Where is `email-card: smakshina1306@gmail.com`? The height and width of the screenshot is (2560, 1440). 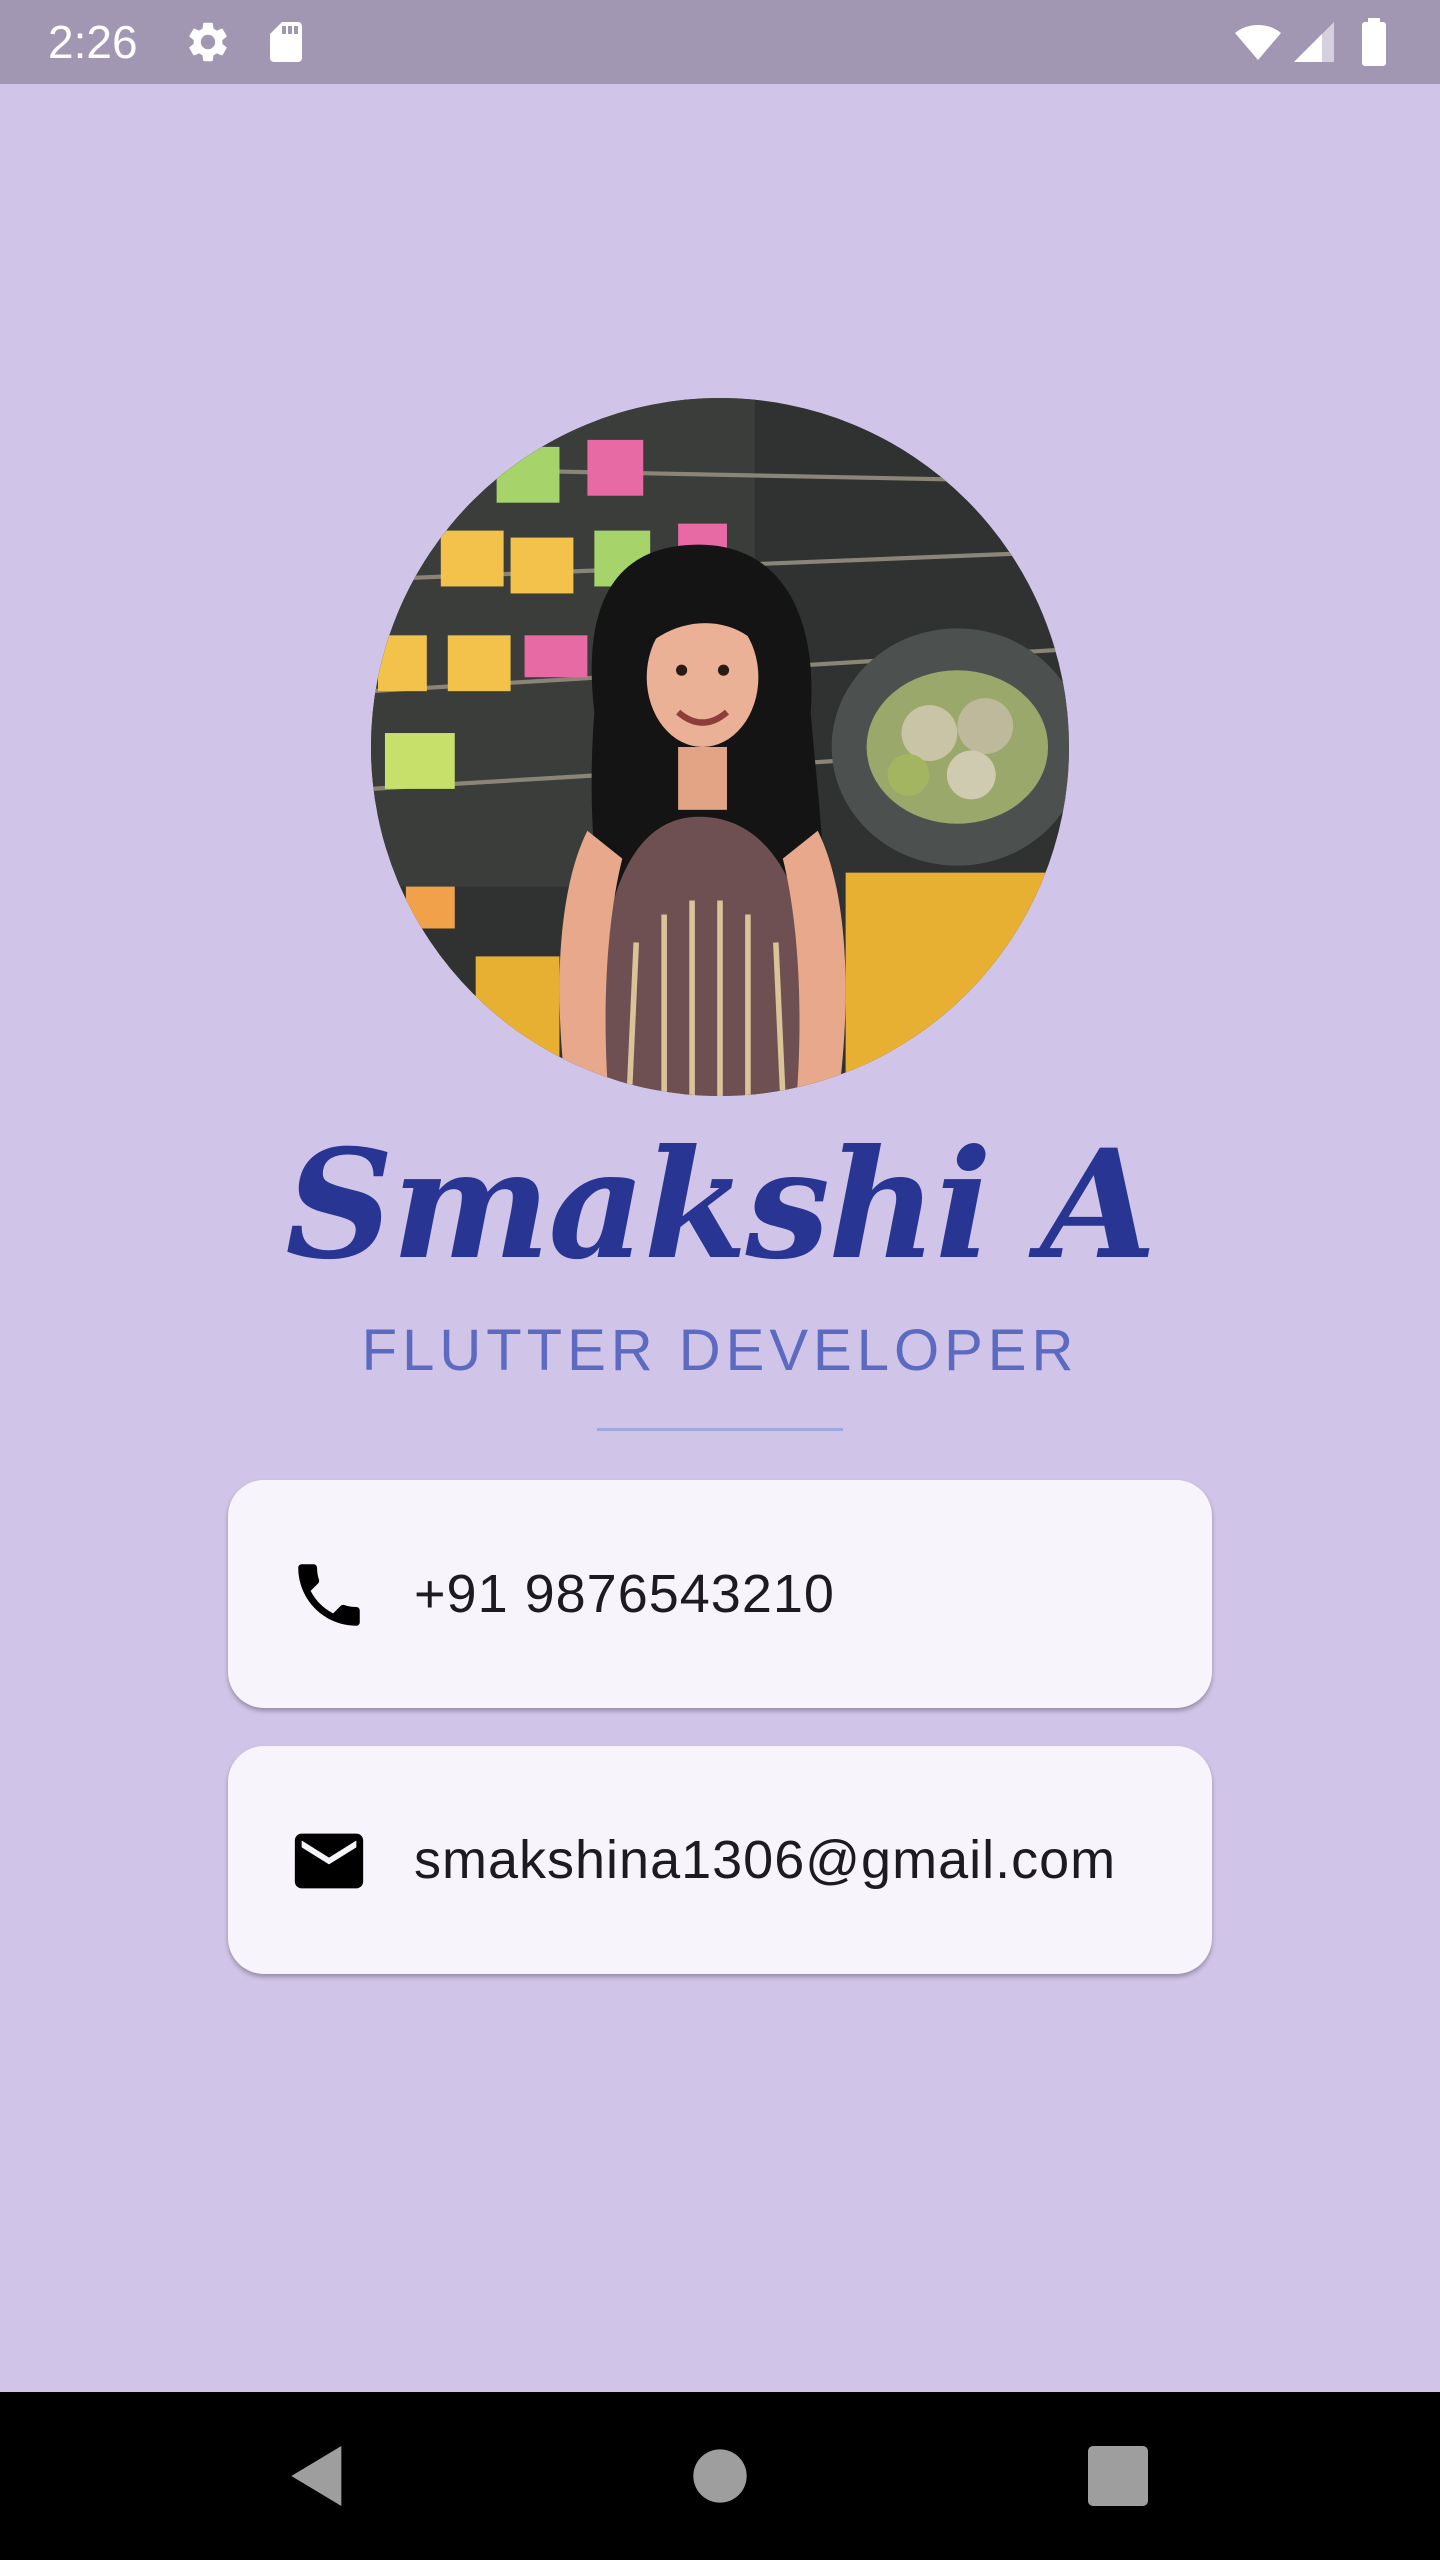 email-card: smakshina1306@gmail.com is located at coordinates (720, 1860).